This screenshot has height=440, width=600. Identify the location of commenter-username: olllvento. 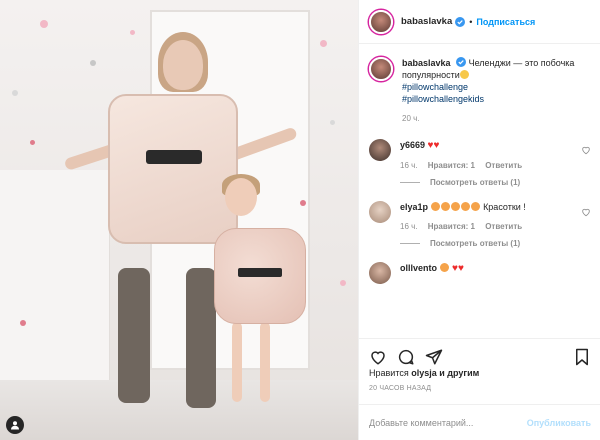
(418, 268).